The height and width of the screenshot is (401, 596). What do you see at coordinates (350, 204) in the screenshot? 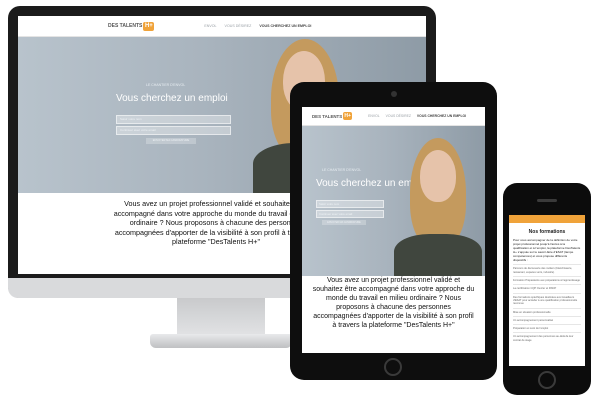
I see `tablet-name-input: Saisir votre nom` at bounding box center [350, 204].